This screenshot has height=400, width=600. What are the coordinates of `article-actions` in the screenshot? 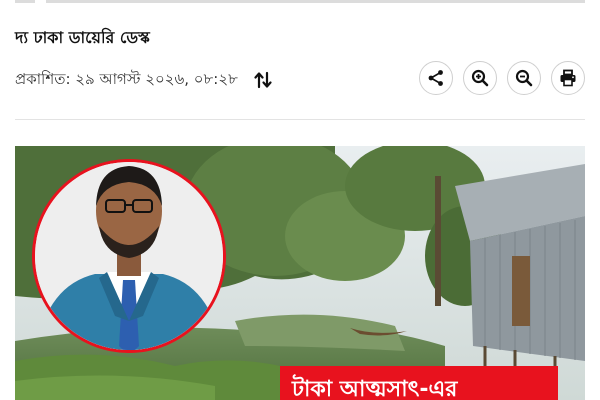 It's located at (502, 78).